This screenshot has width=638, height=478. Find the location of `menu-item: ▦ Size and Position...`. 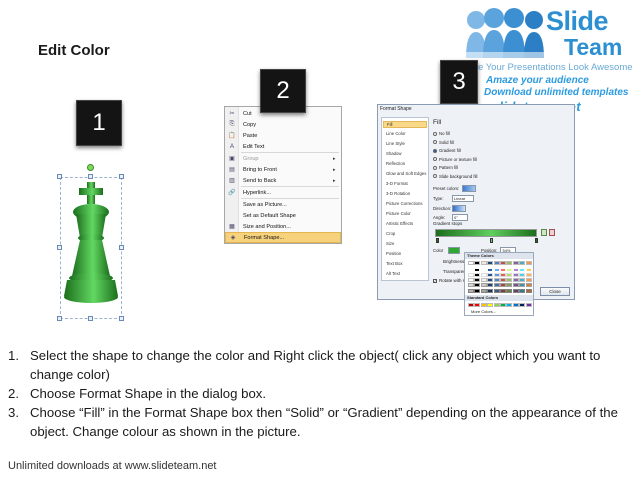

menu-item: ▦ Size and Position... is located at coordinates (283, 226).